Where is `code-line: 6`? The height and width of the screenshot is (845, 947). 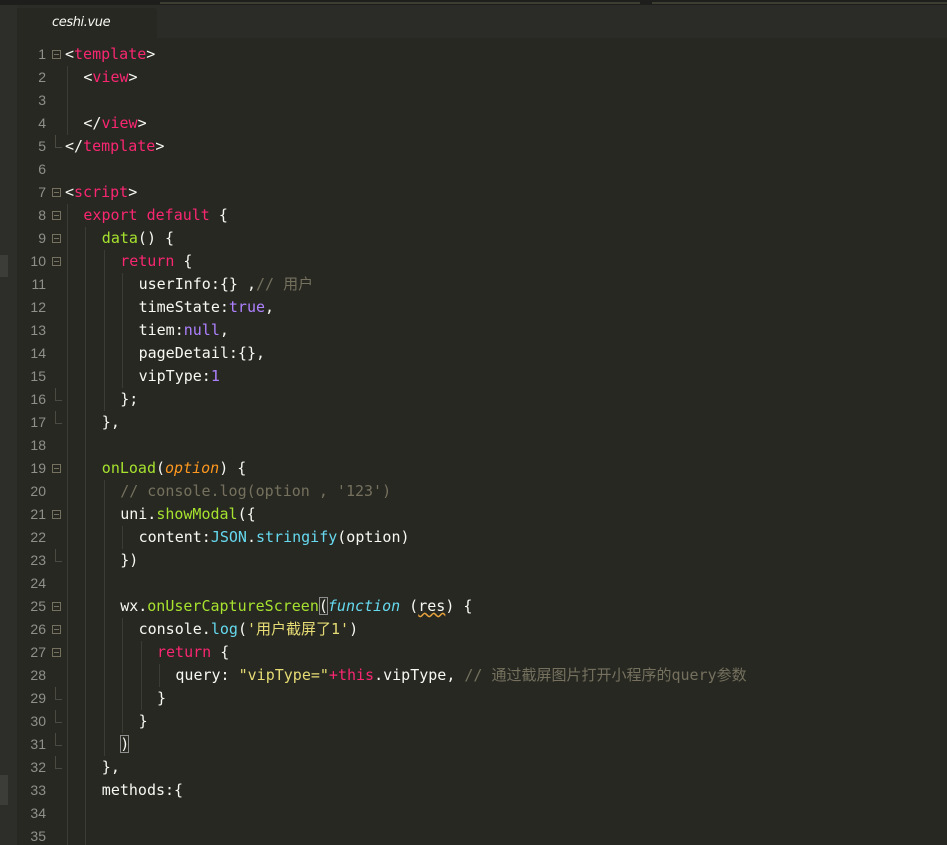
code-line: 6 is located at coordinates (482, 169).